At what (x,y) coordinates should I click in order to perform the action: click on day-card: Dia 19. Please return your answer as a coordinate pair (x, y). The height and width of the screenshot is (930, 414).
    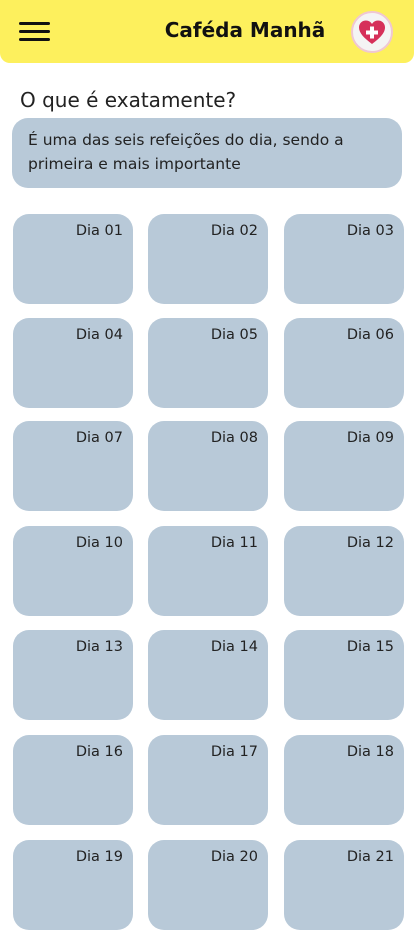
    Looking at the image, I should click on (73, 885).